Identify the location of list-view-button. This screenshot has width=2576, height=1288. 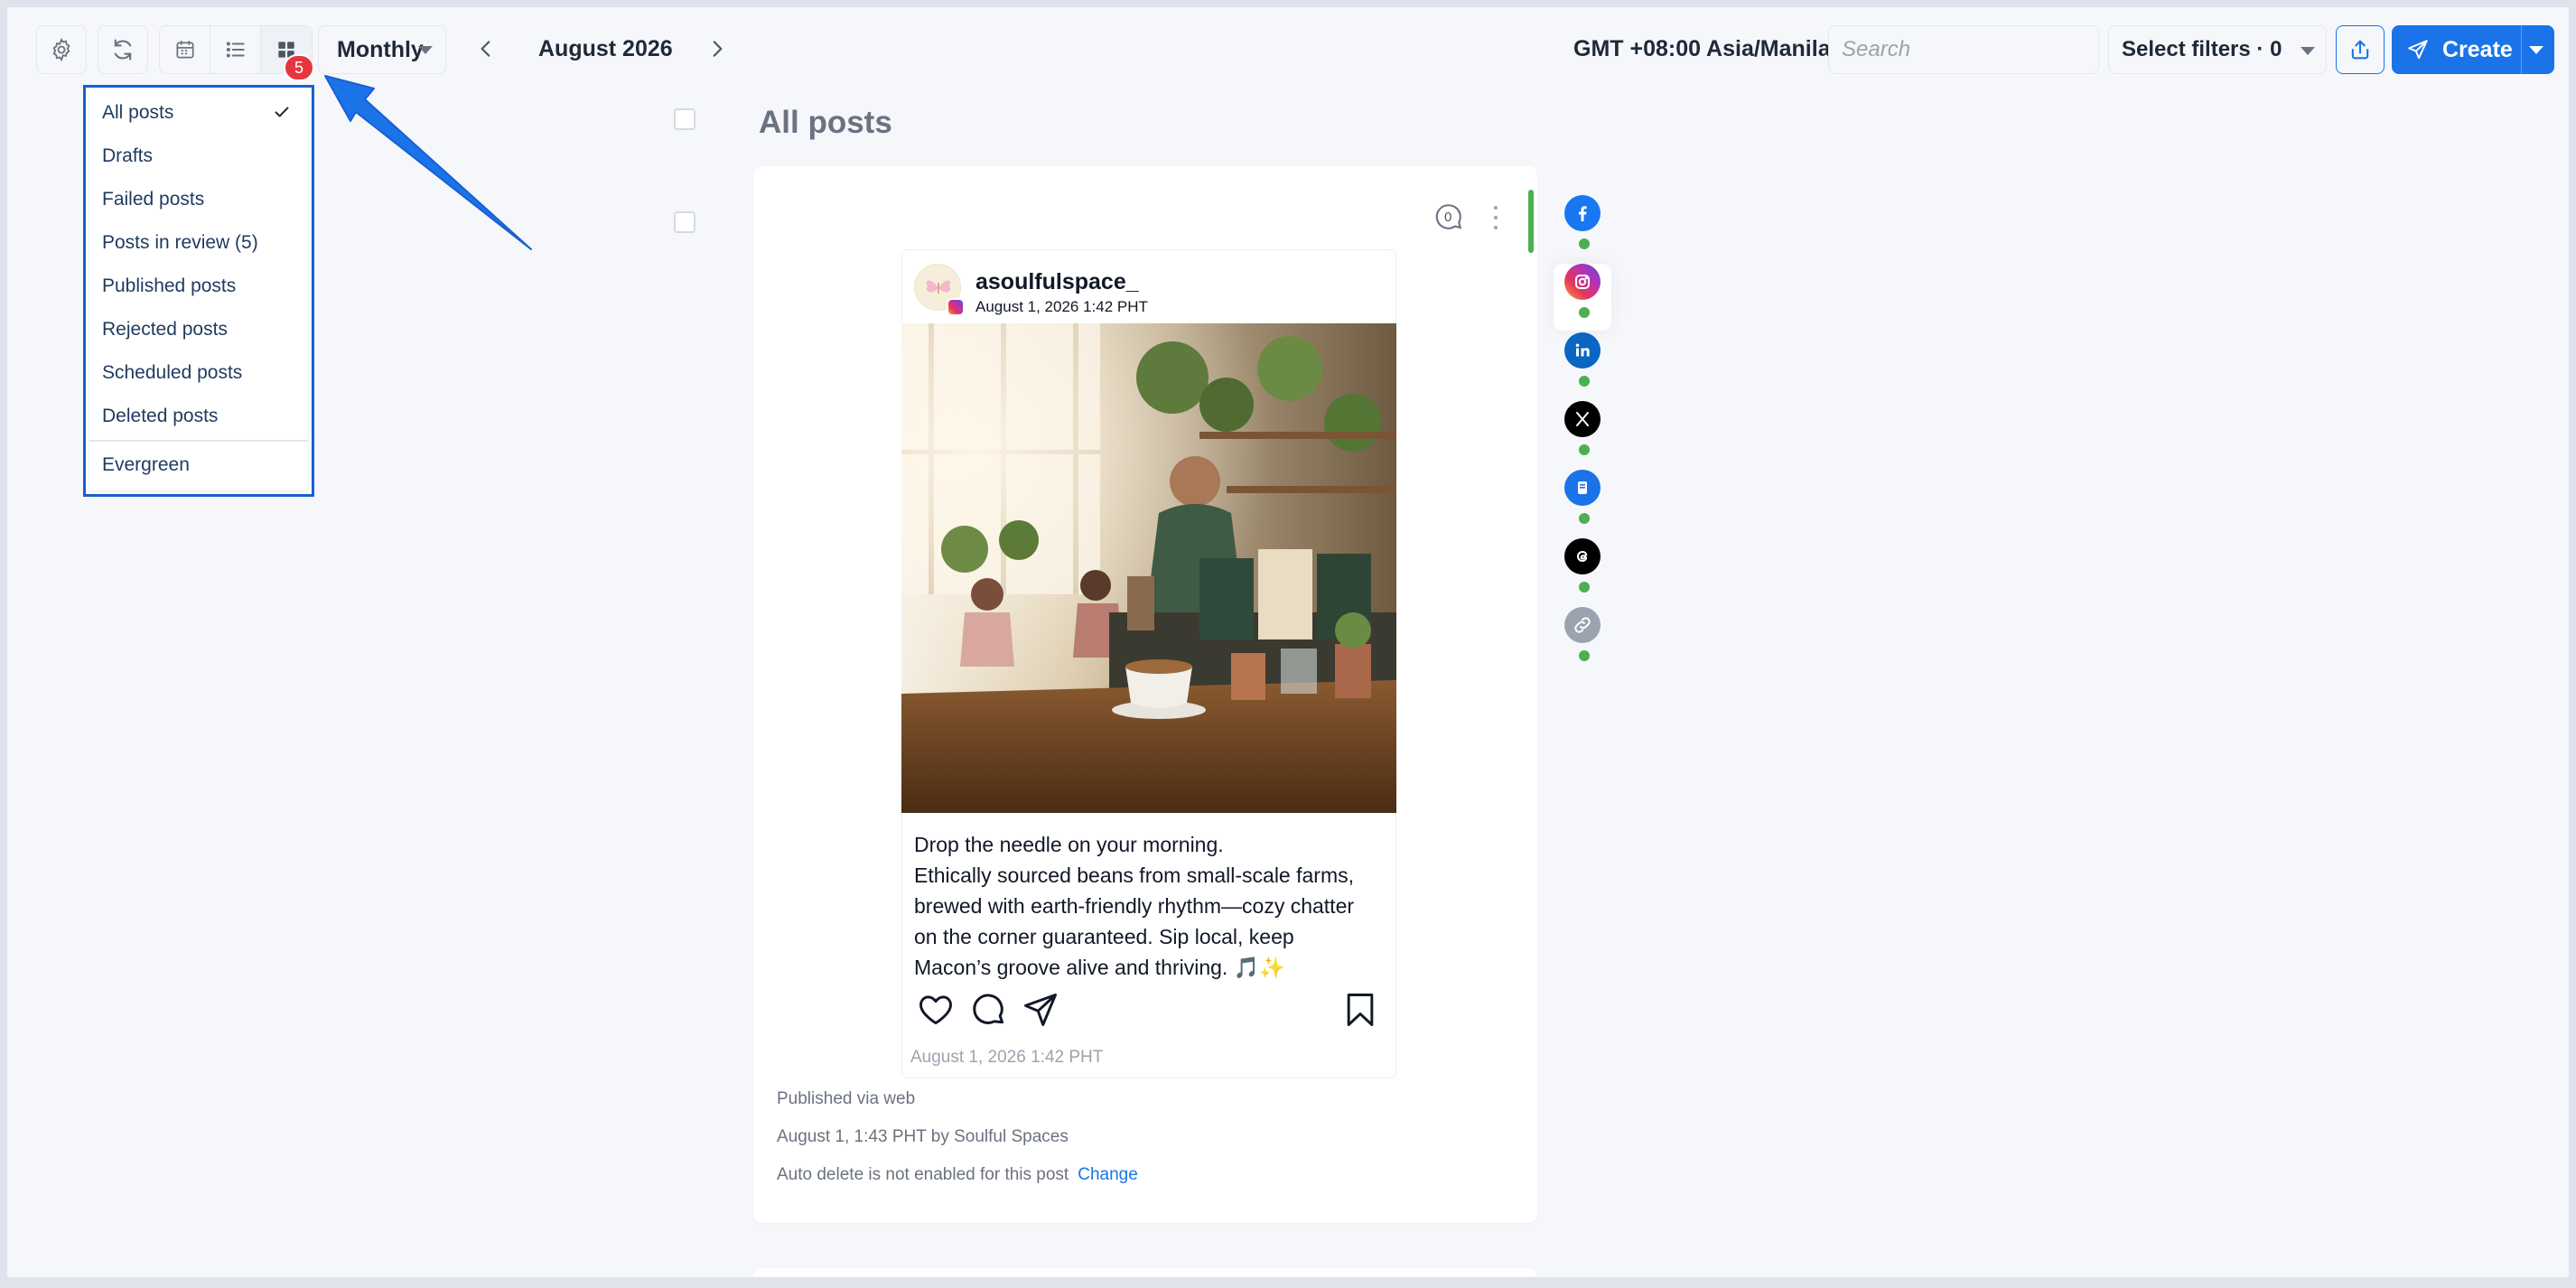
(236, 49).